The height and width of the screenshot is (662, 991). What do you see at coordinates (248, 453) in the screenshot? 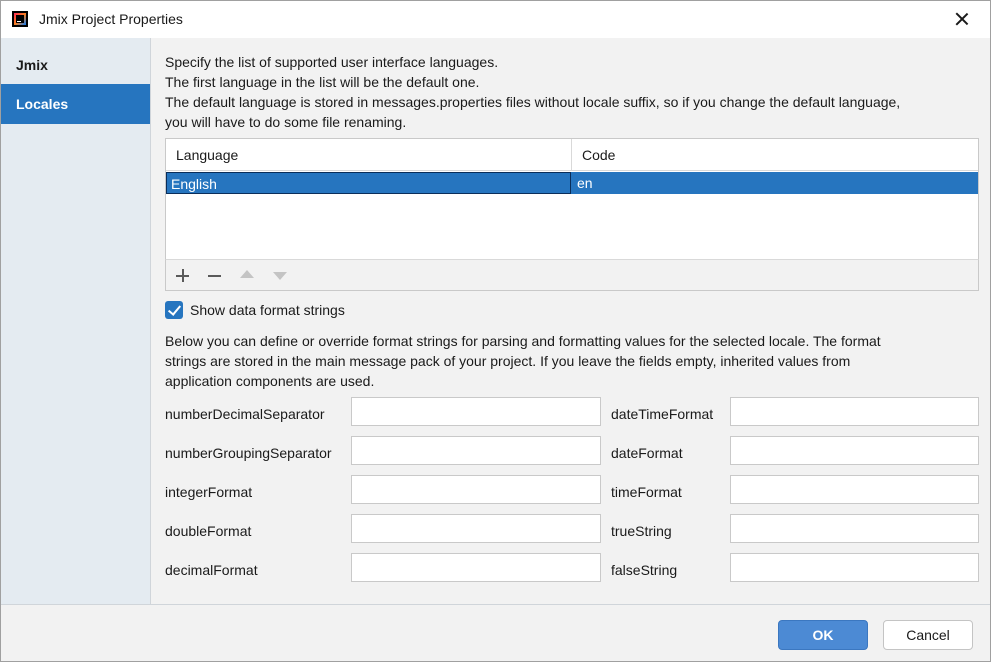
I see `label-number-grouping-separator: numberGroupingSeparator` at bounding box center [248, 453].